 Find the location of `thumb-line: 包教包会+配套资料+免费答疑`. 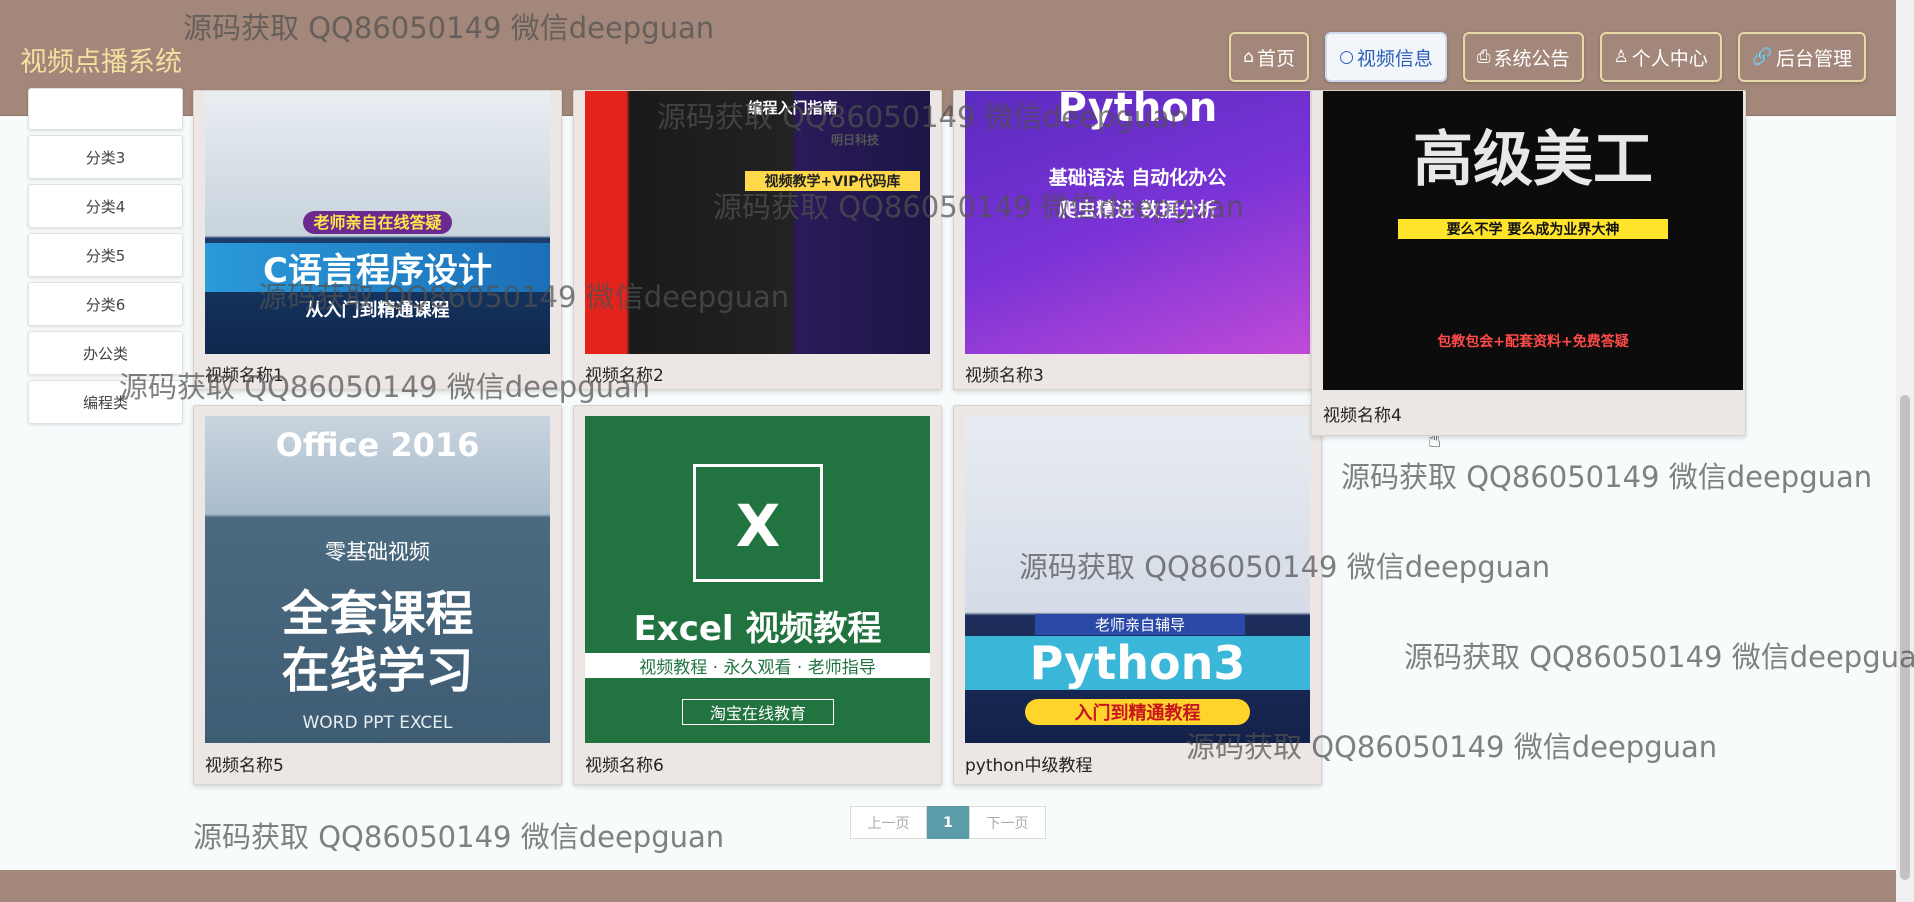

thumb-line: 包教包会+配套资料+免费答疑 is located at coordinates (1533, 342).